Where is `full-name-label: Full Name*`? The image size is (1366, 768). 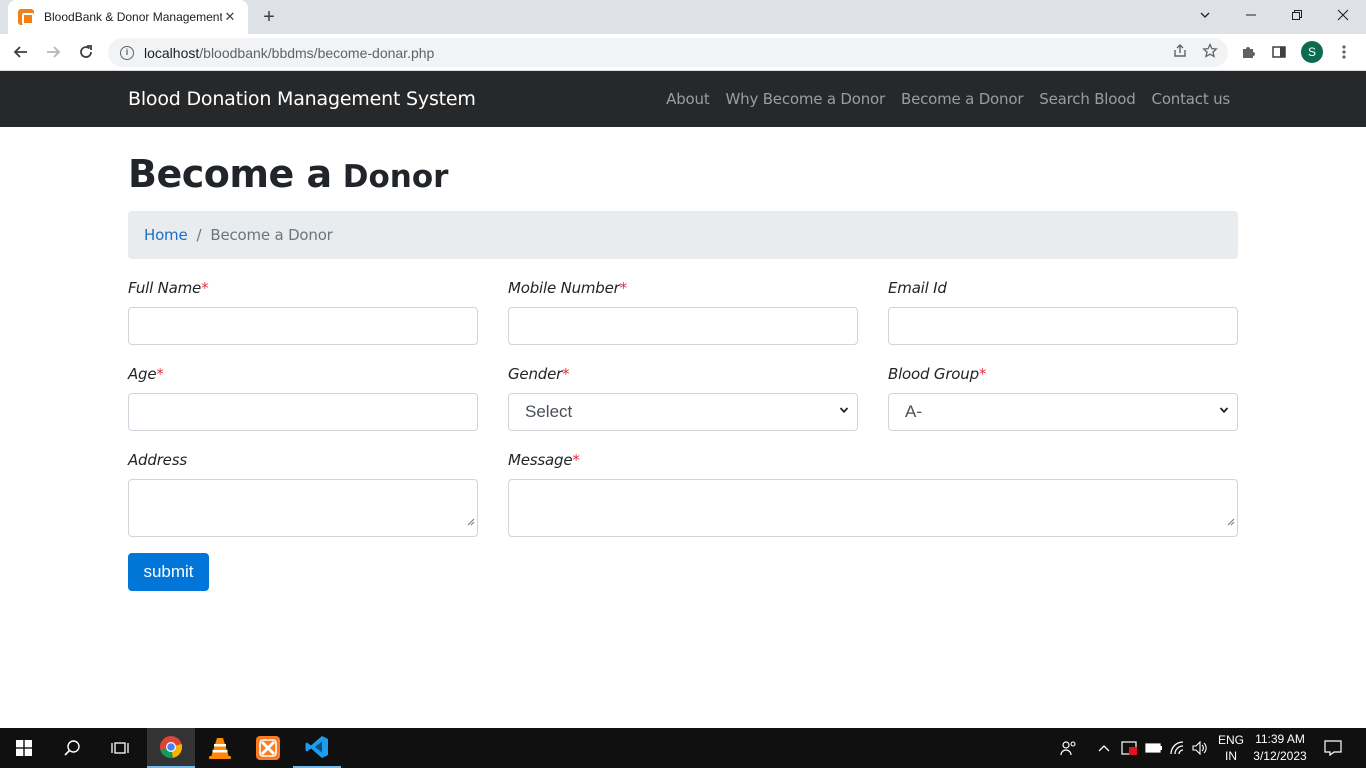 full-name-label: Full Name* is located at coordinates (303, 289).